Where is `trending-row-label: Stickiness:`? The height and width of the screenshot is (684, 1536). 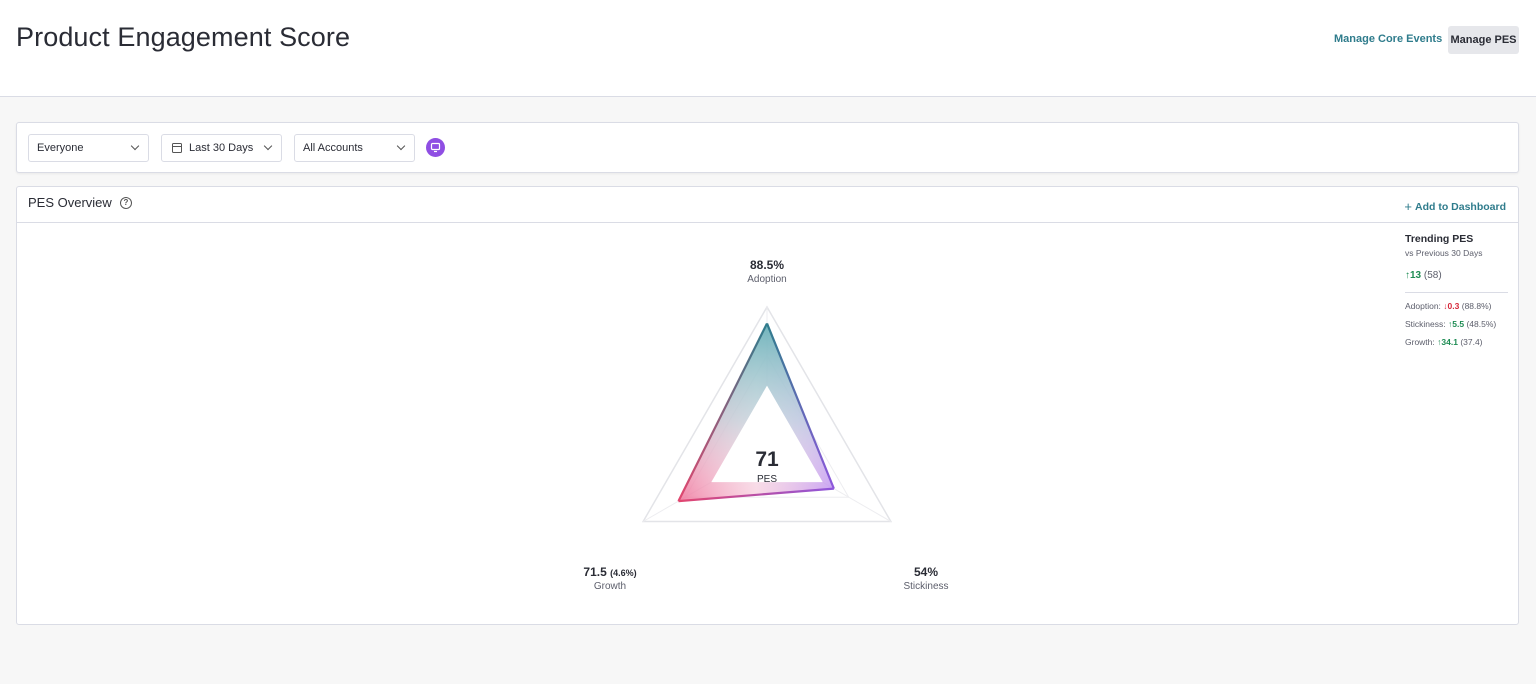 trending-row-label: Stickiness: is located at coordinates (1425, 324).